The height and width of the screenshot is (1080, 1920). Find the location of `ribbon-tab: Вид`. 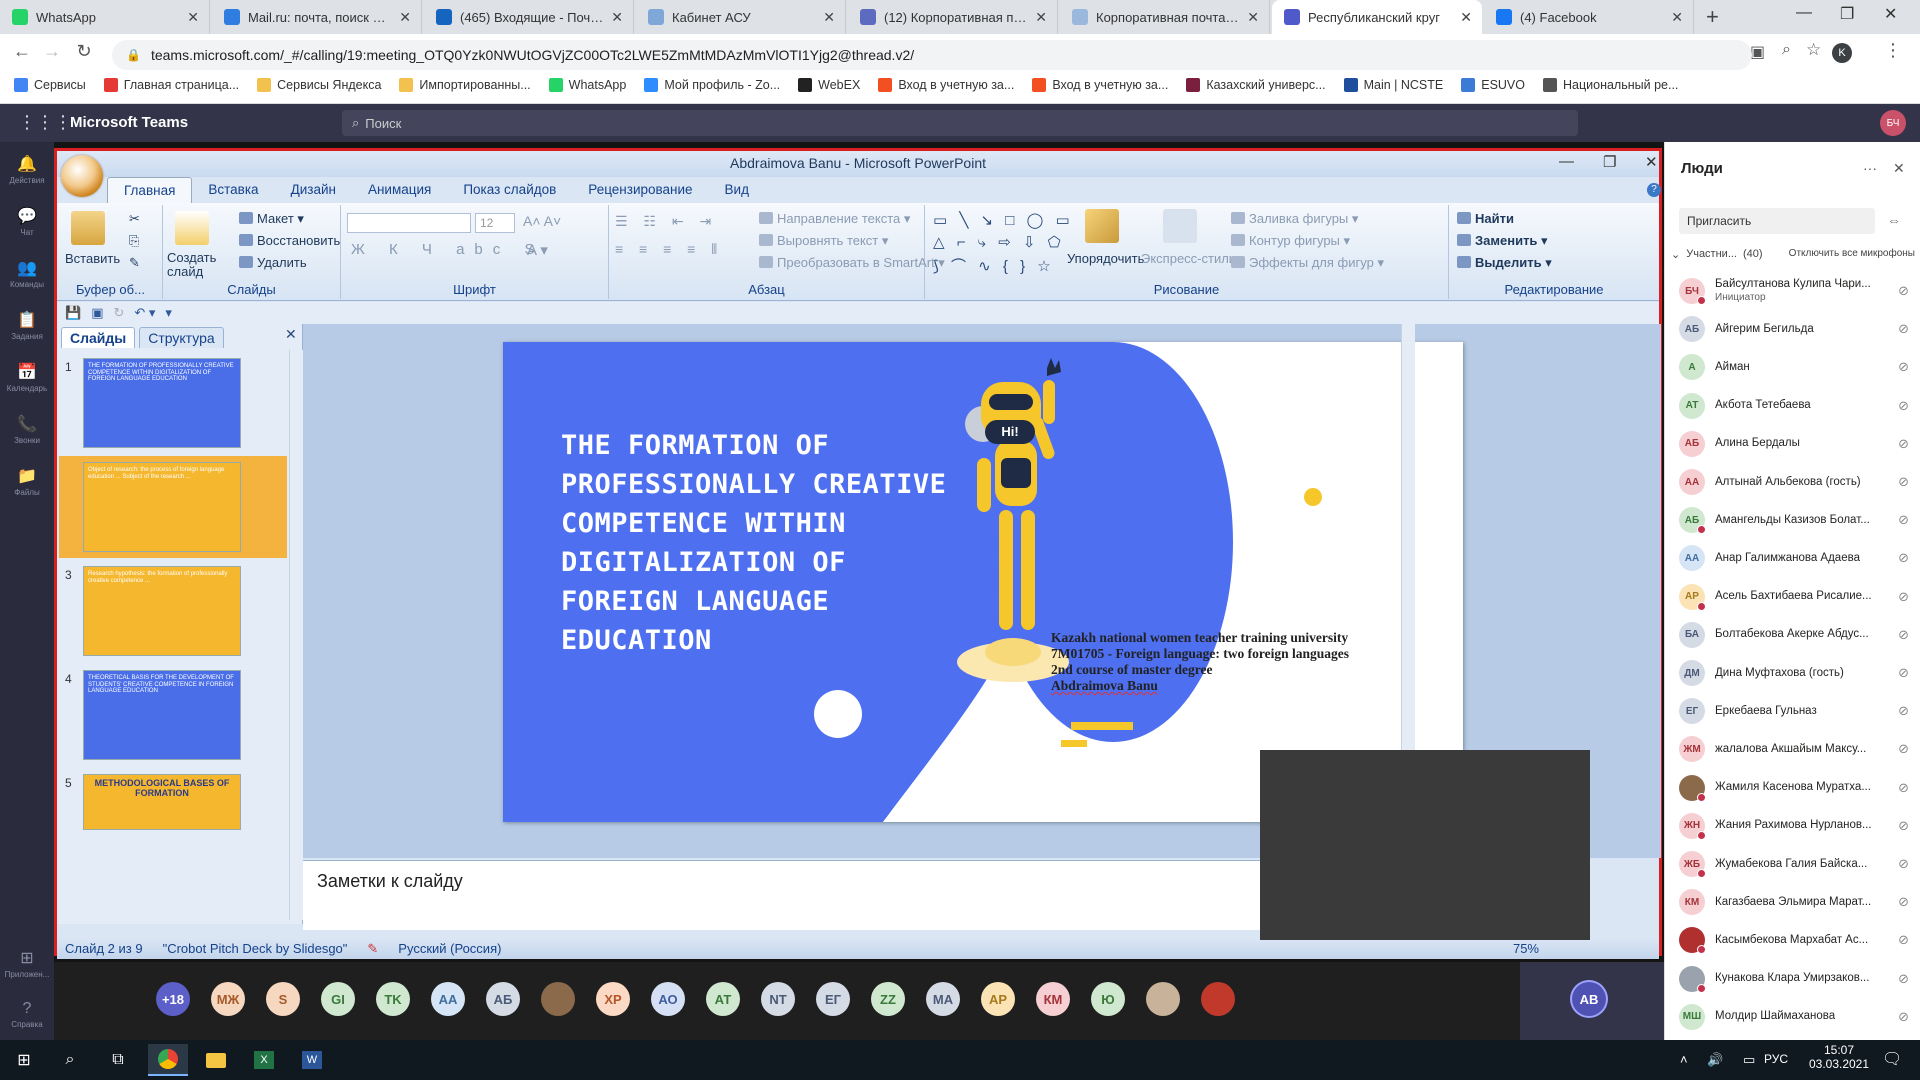

ribbon-tab: Вид is located at coordinates (737, 190).